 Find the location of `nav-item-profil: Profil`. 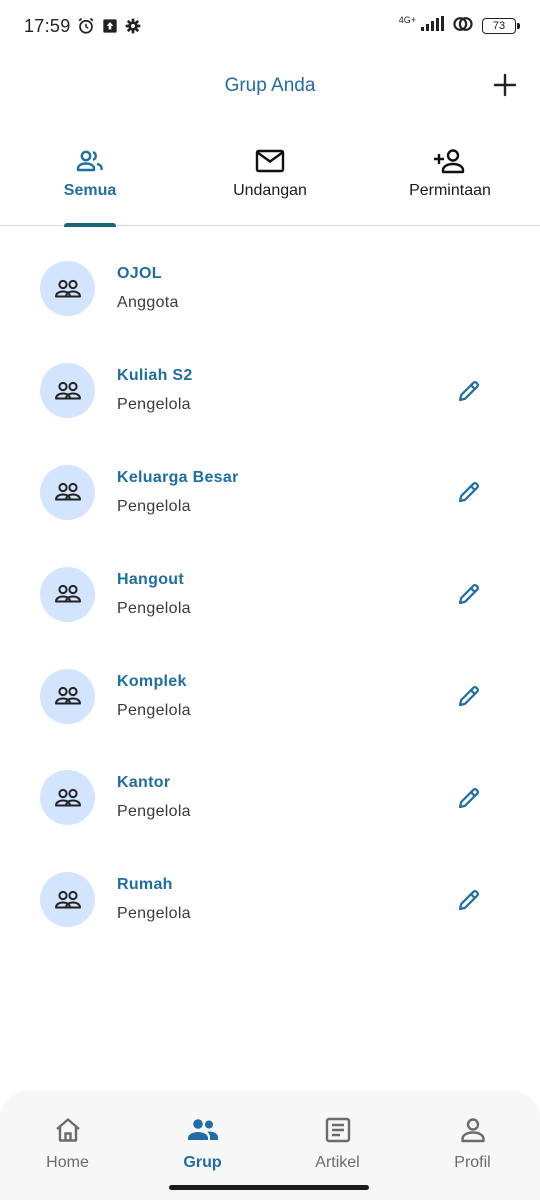

nav-item-profil: Profil is located at coordinates (472, 1146).